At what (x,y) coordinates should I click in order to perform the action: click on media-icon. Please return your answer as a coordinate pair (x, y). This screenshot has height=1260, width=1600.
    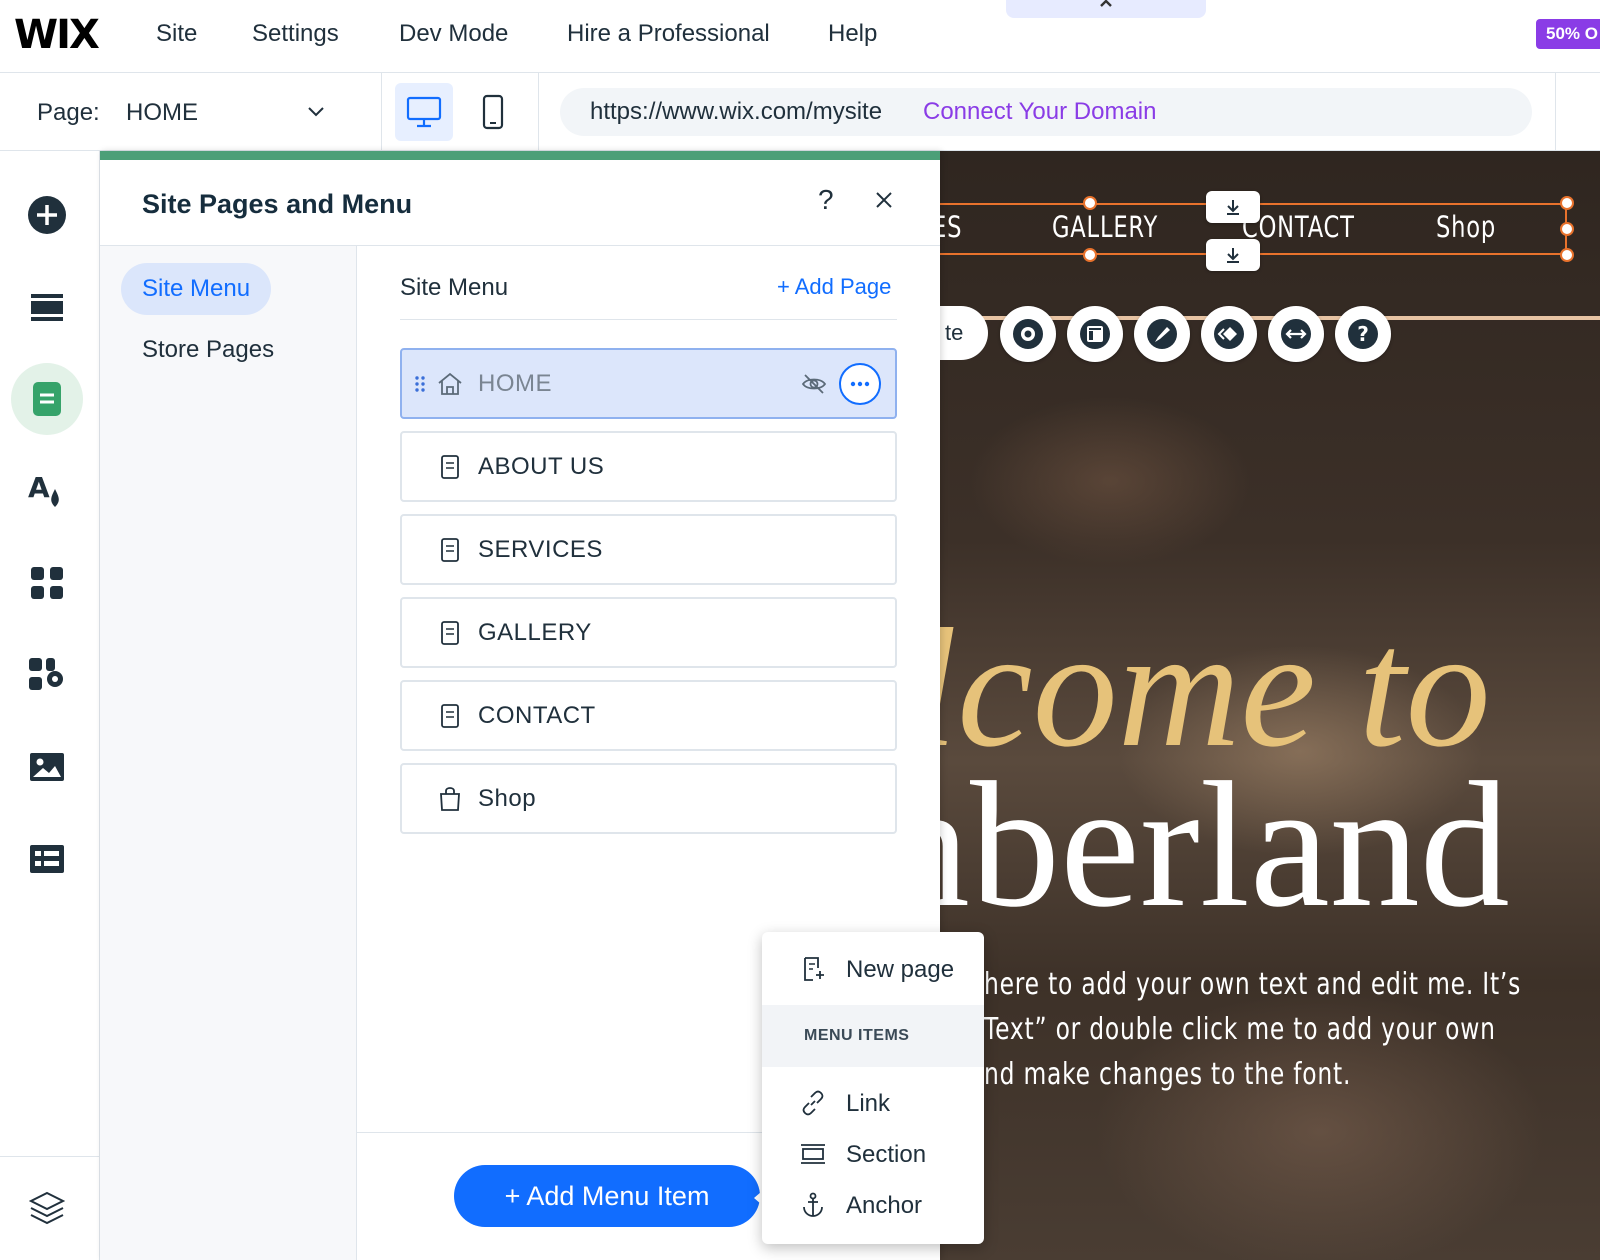
    Looking at the image, I should click on (47, 767).